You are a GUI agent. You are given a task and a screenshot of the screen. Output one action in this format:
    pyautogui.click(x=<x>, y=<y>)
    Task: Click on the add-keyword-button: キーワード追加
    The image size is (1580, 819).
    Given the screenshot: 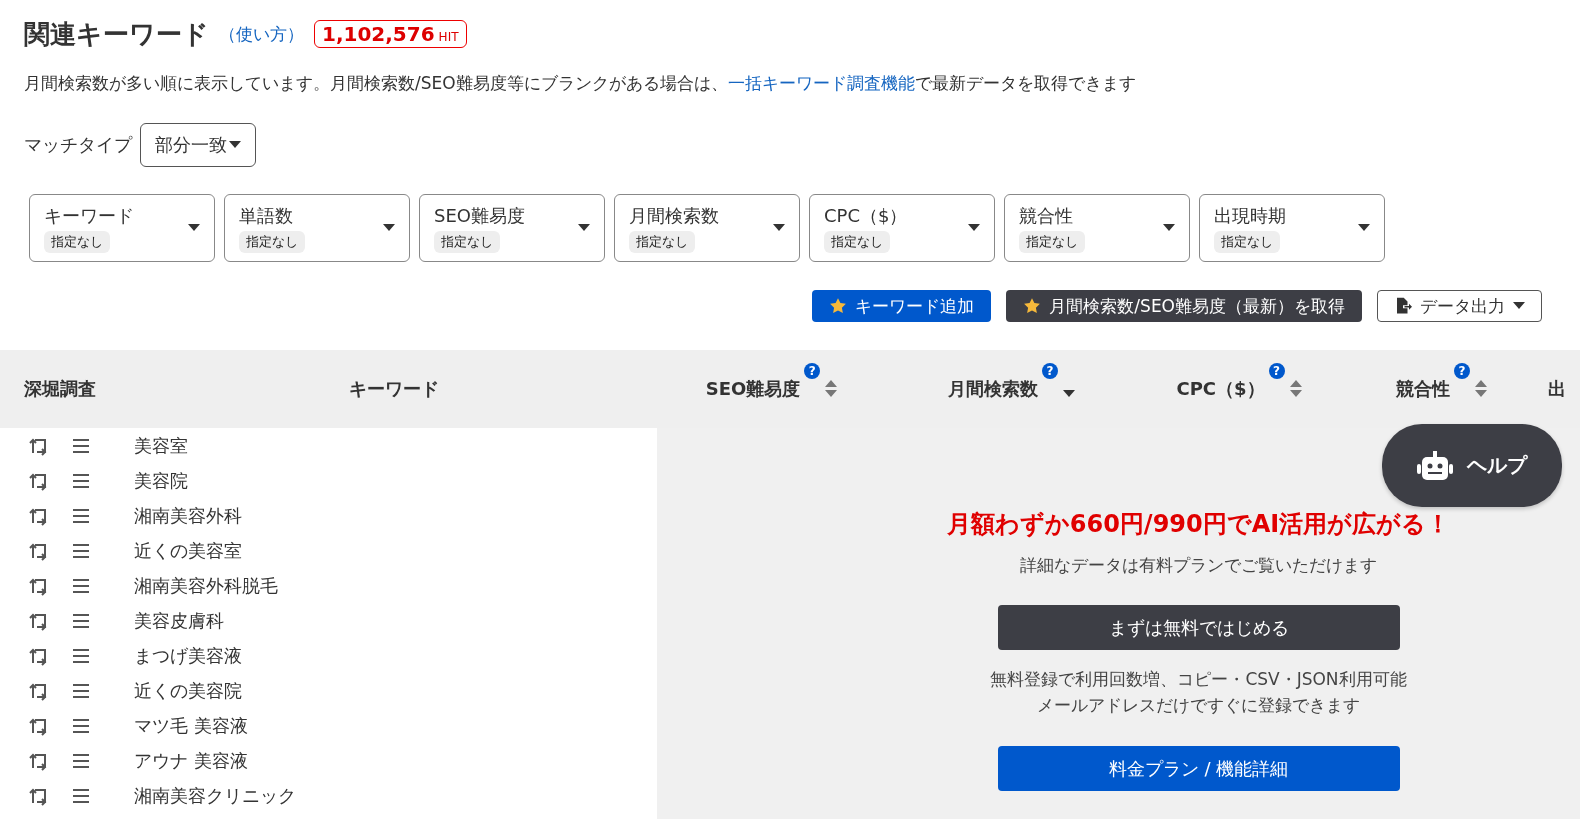 What is the action you would take?
    pyautogui.click(x=902, y=306)
    